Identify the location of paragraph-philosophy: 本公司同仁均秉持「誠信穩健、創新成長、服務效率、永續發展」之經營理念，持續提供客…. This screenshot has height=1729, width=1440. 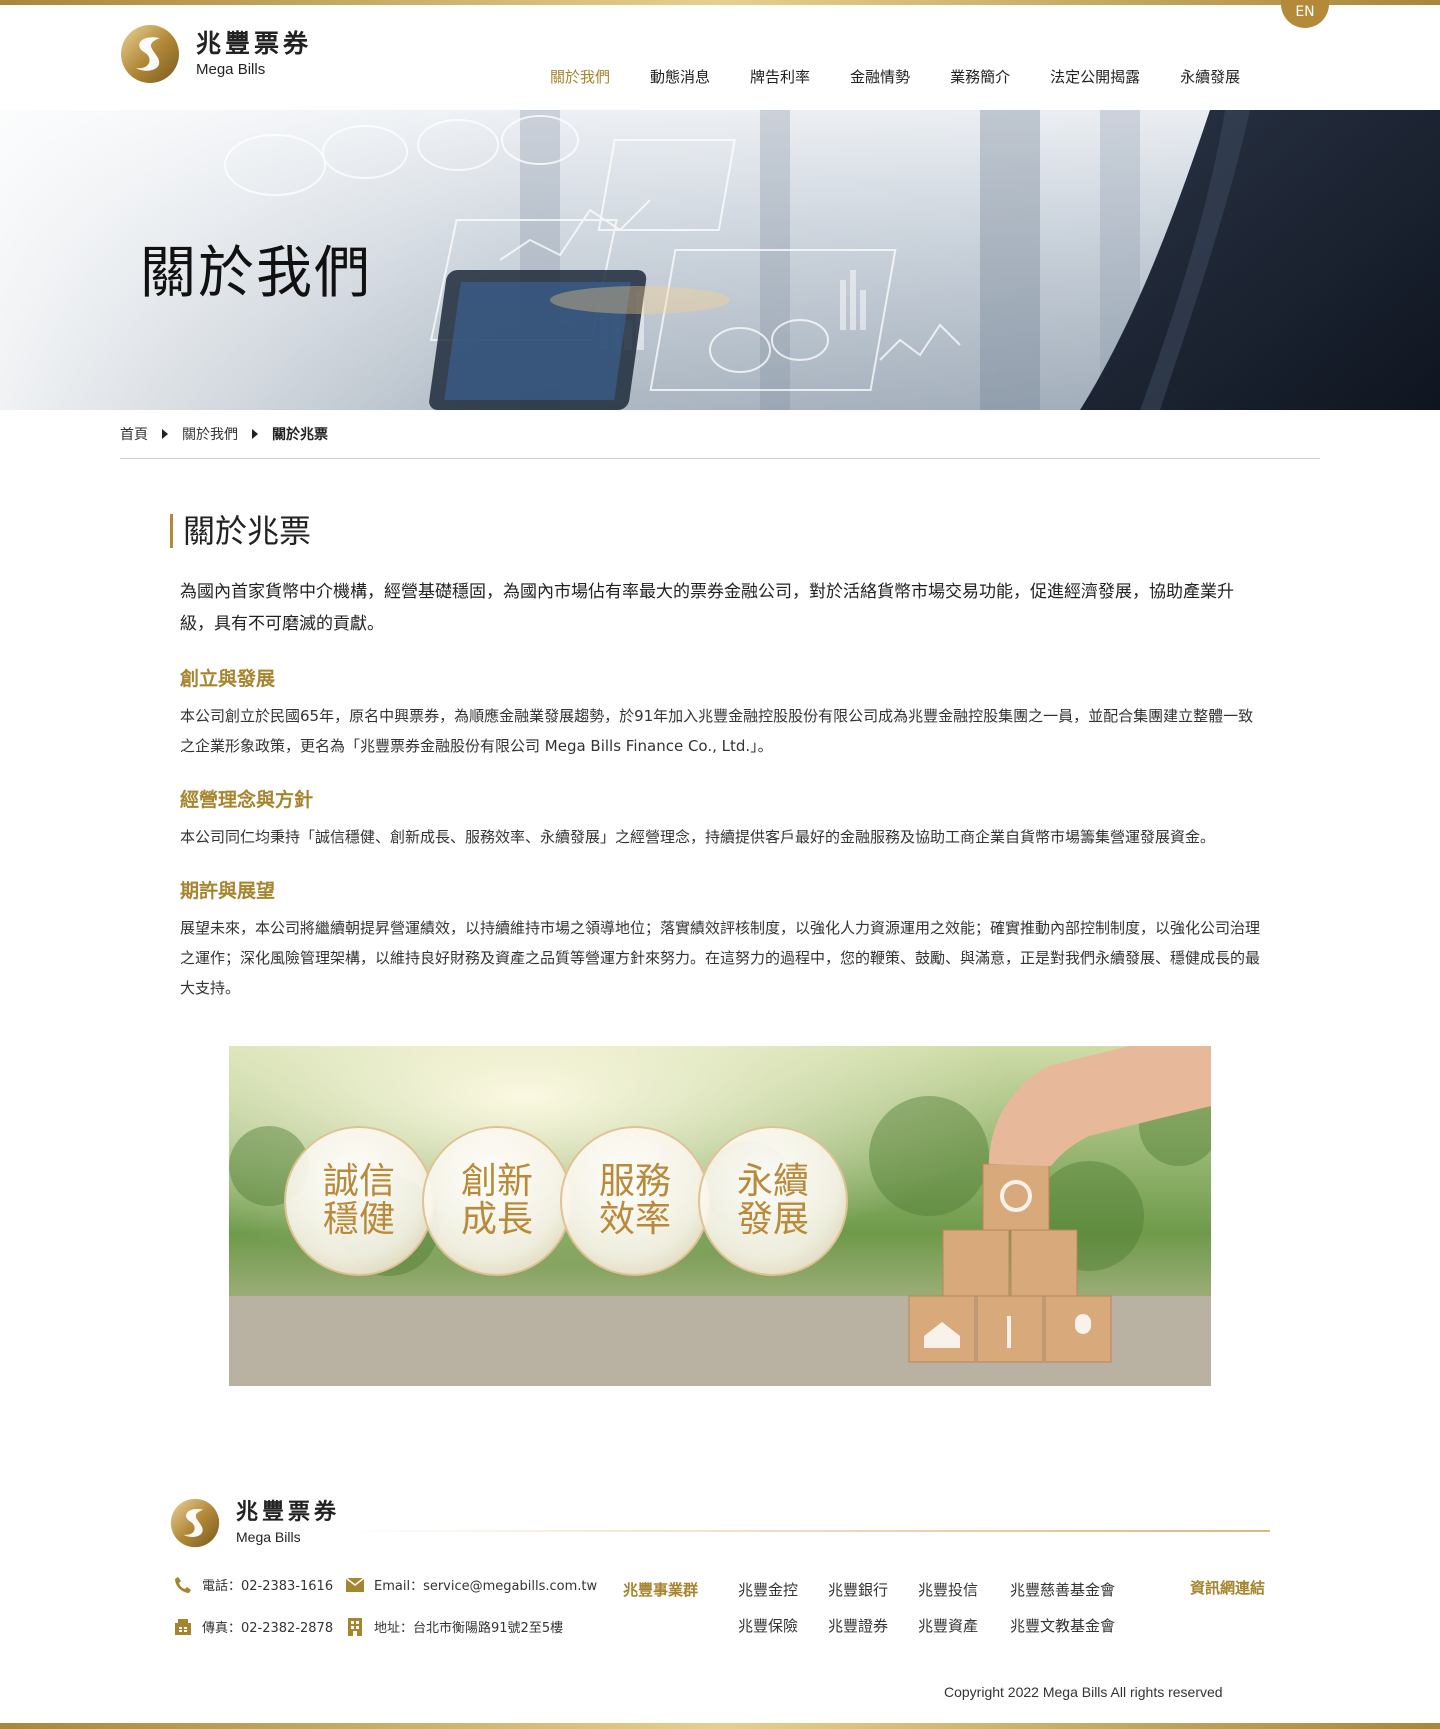
(698, 837).